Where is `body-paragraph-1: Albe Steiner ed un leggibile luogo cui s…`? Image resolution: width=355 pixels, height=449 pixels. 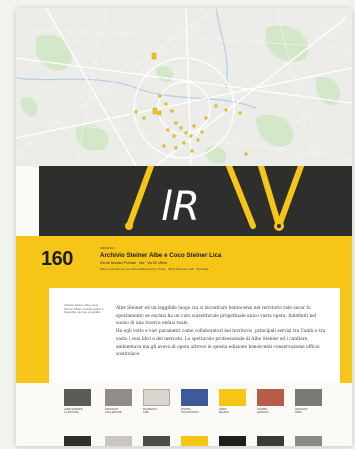 body-paragraph-1: Albe Steiner ed un leggibile luogo cui s… is located at coordinates (216, 316).